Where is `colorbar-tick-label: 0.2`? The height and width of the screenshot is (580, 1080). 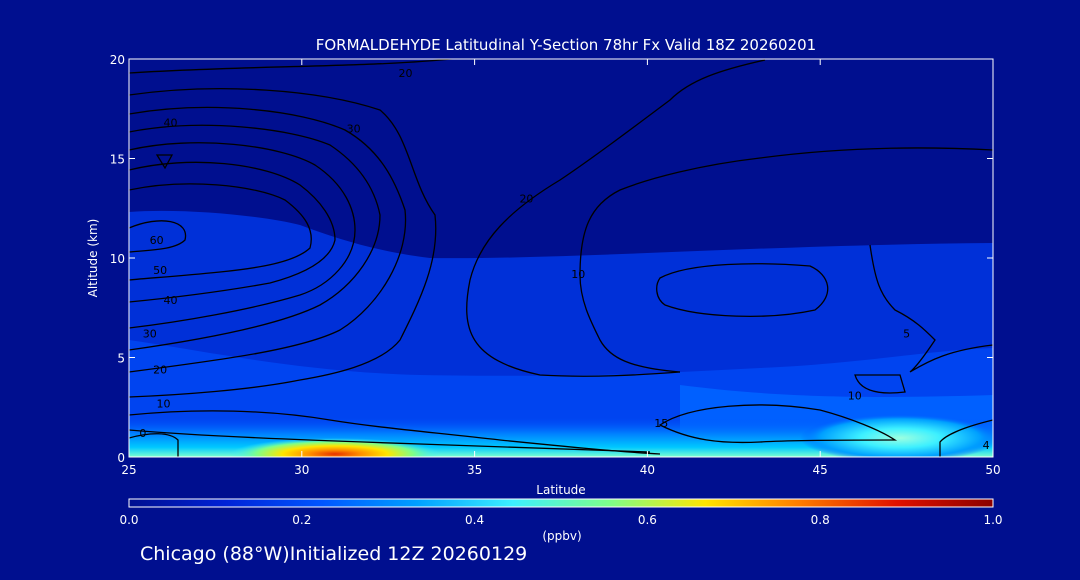
colorbar-tick-label: 0.2 is located at coordinates (301, 520).